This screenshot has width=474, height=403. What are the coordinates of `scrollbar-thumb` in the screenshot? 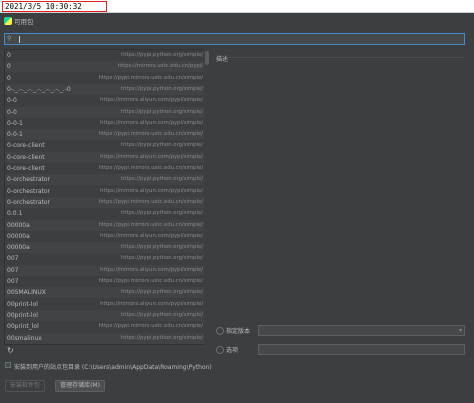 It's located at (207, 58).